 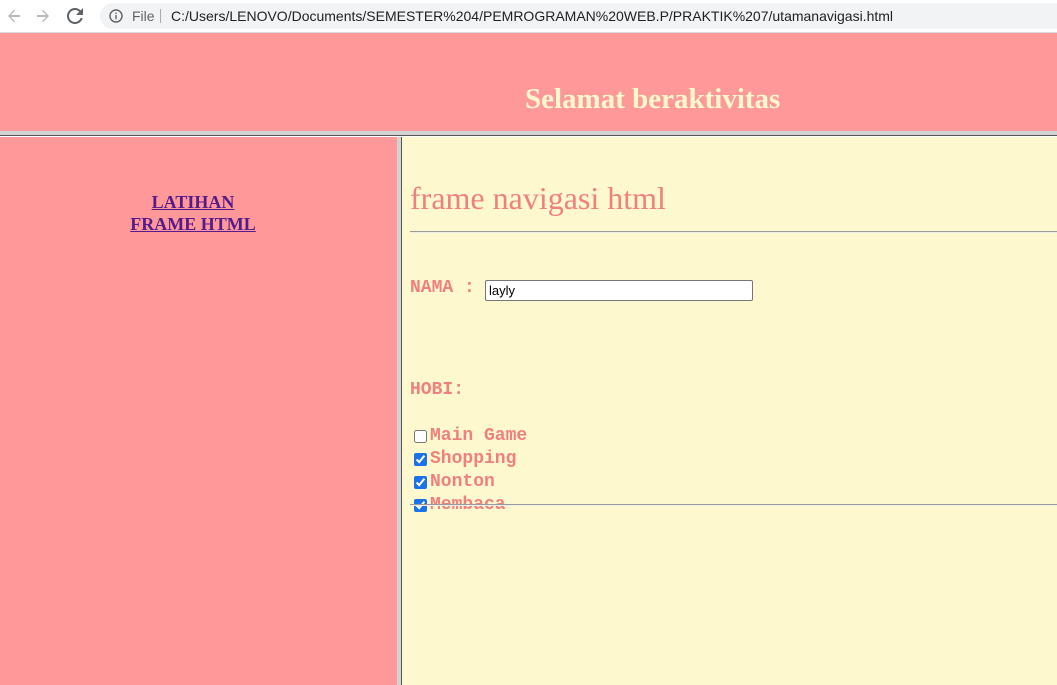 I want to click on scheme-divider, so click(x=160, y=16).